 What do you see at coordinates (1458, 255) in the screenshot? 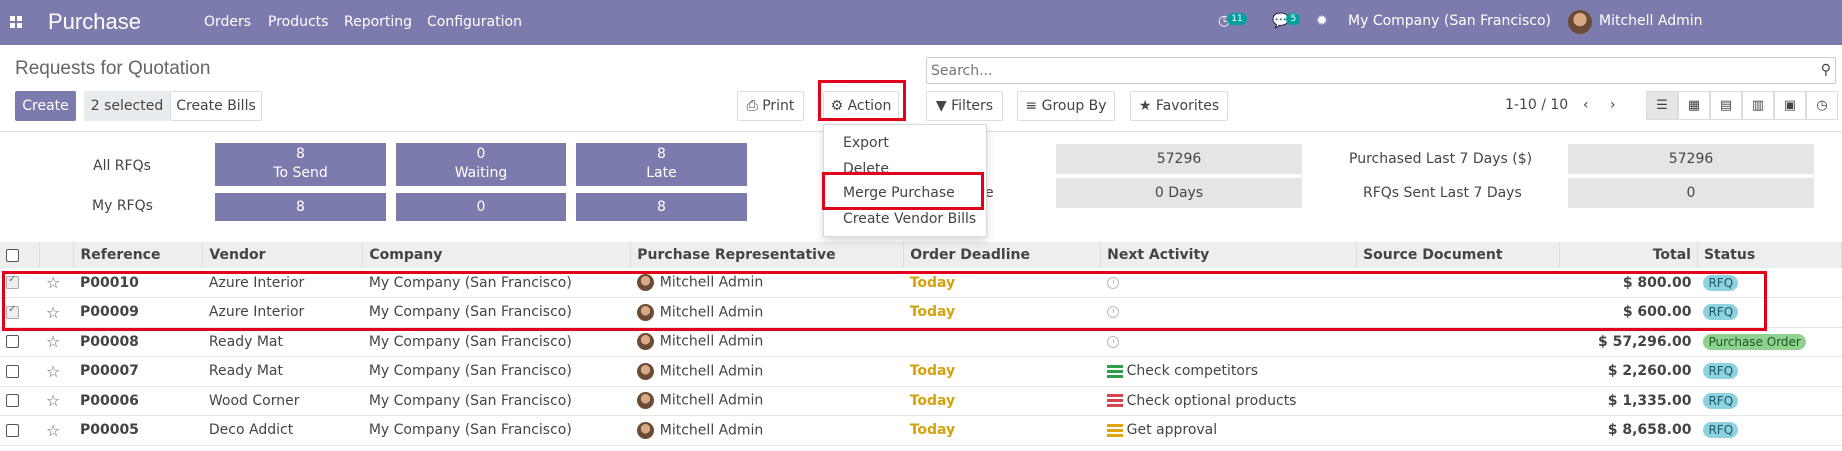
I see `header-source-document: Source Document` at bounding box center [1458, 255].